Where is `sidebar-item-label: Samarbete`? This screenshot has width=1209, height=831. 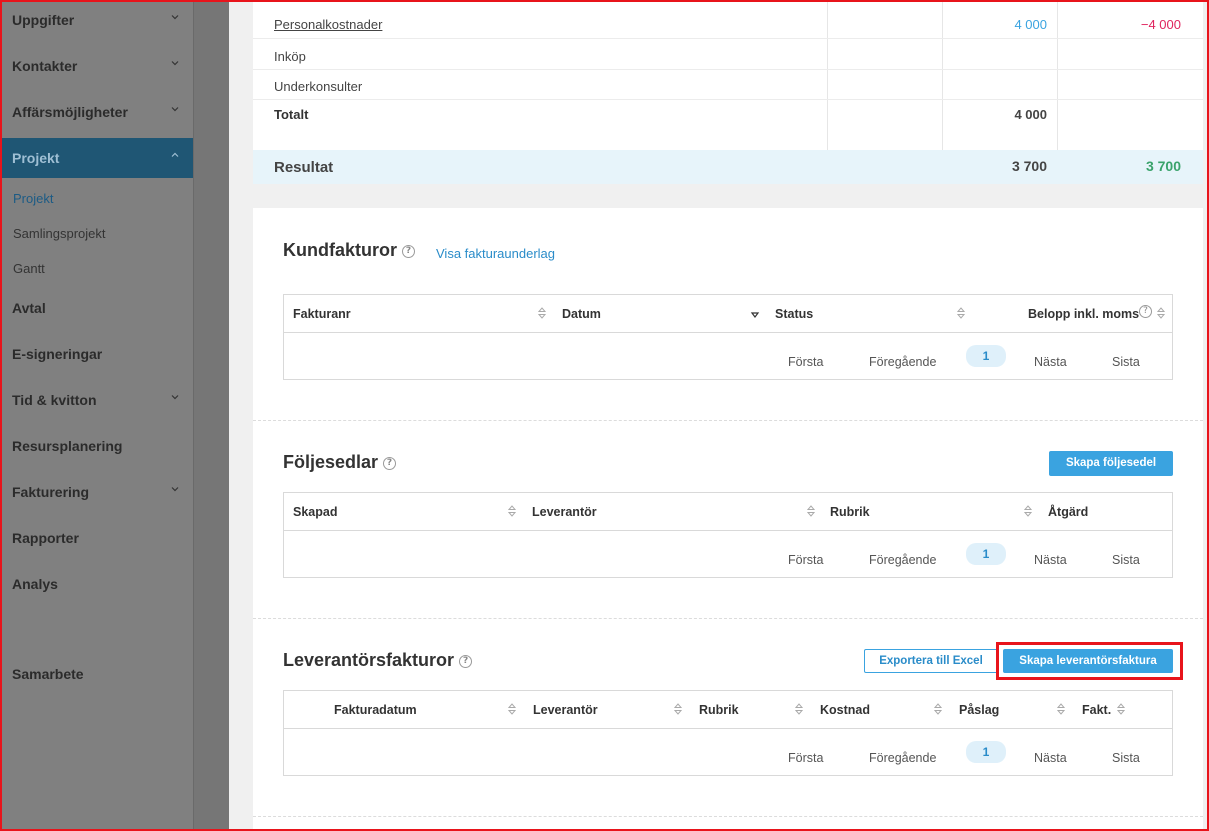 sidebar-item-label: Samarbete is located at coordinates (48, 674).